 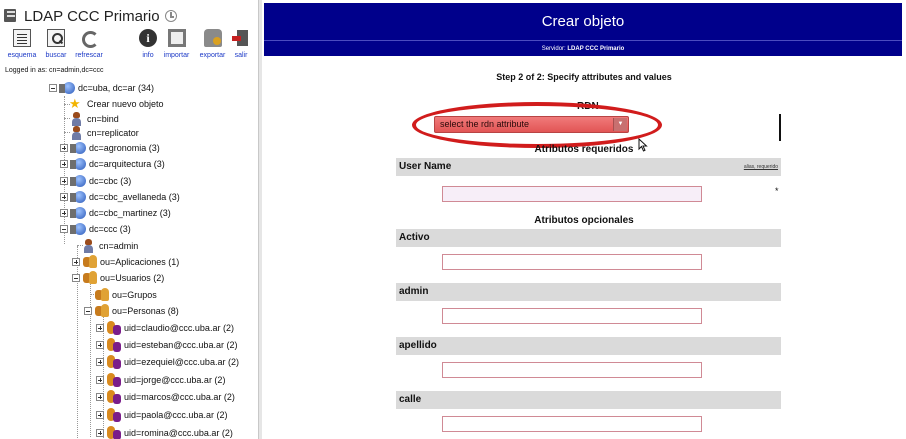 I want to click on tree-node-label: Crear nuevo objeto, so click(x=125, y=104).